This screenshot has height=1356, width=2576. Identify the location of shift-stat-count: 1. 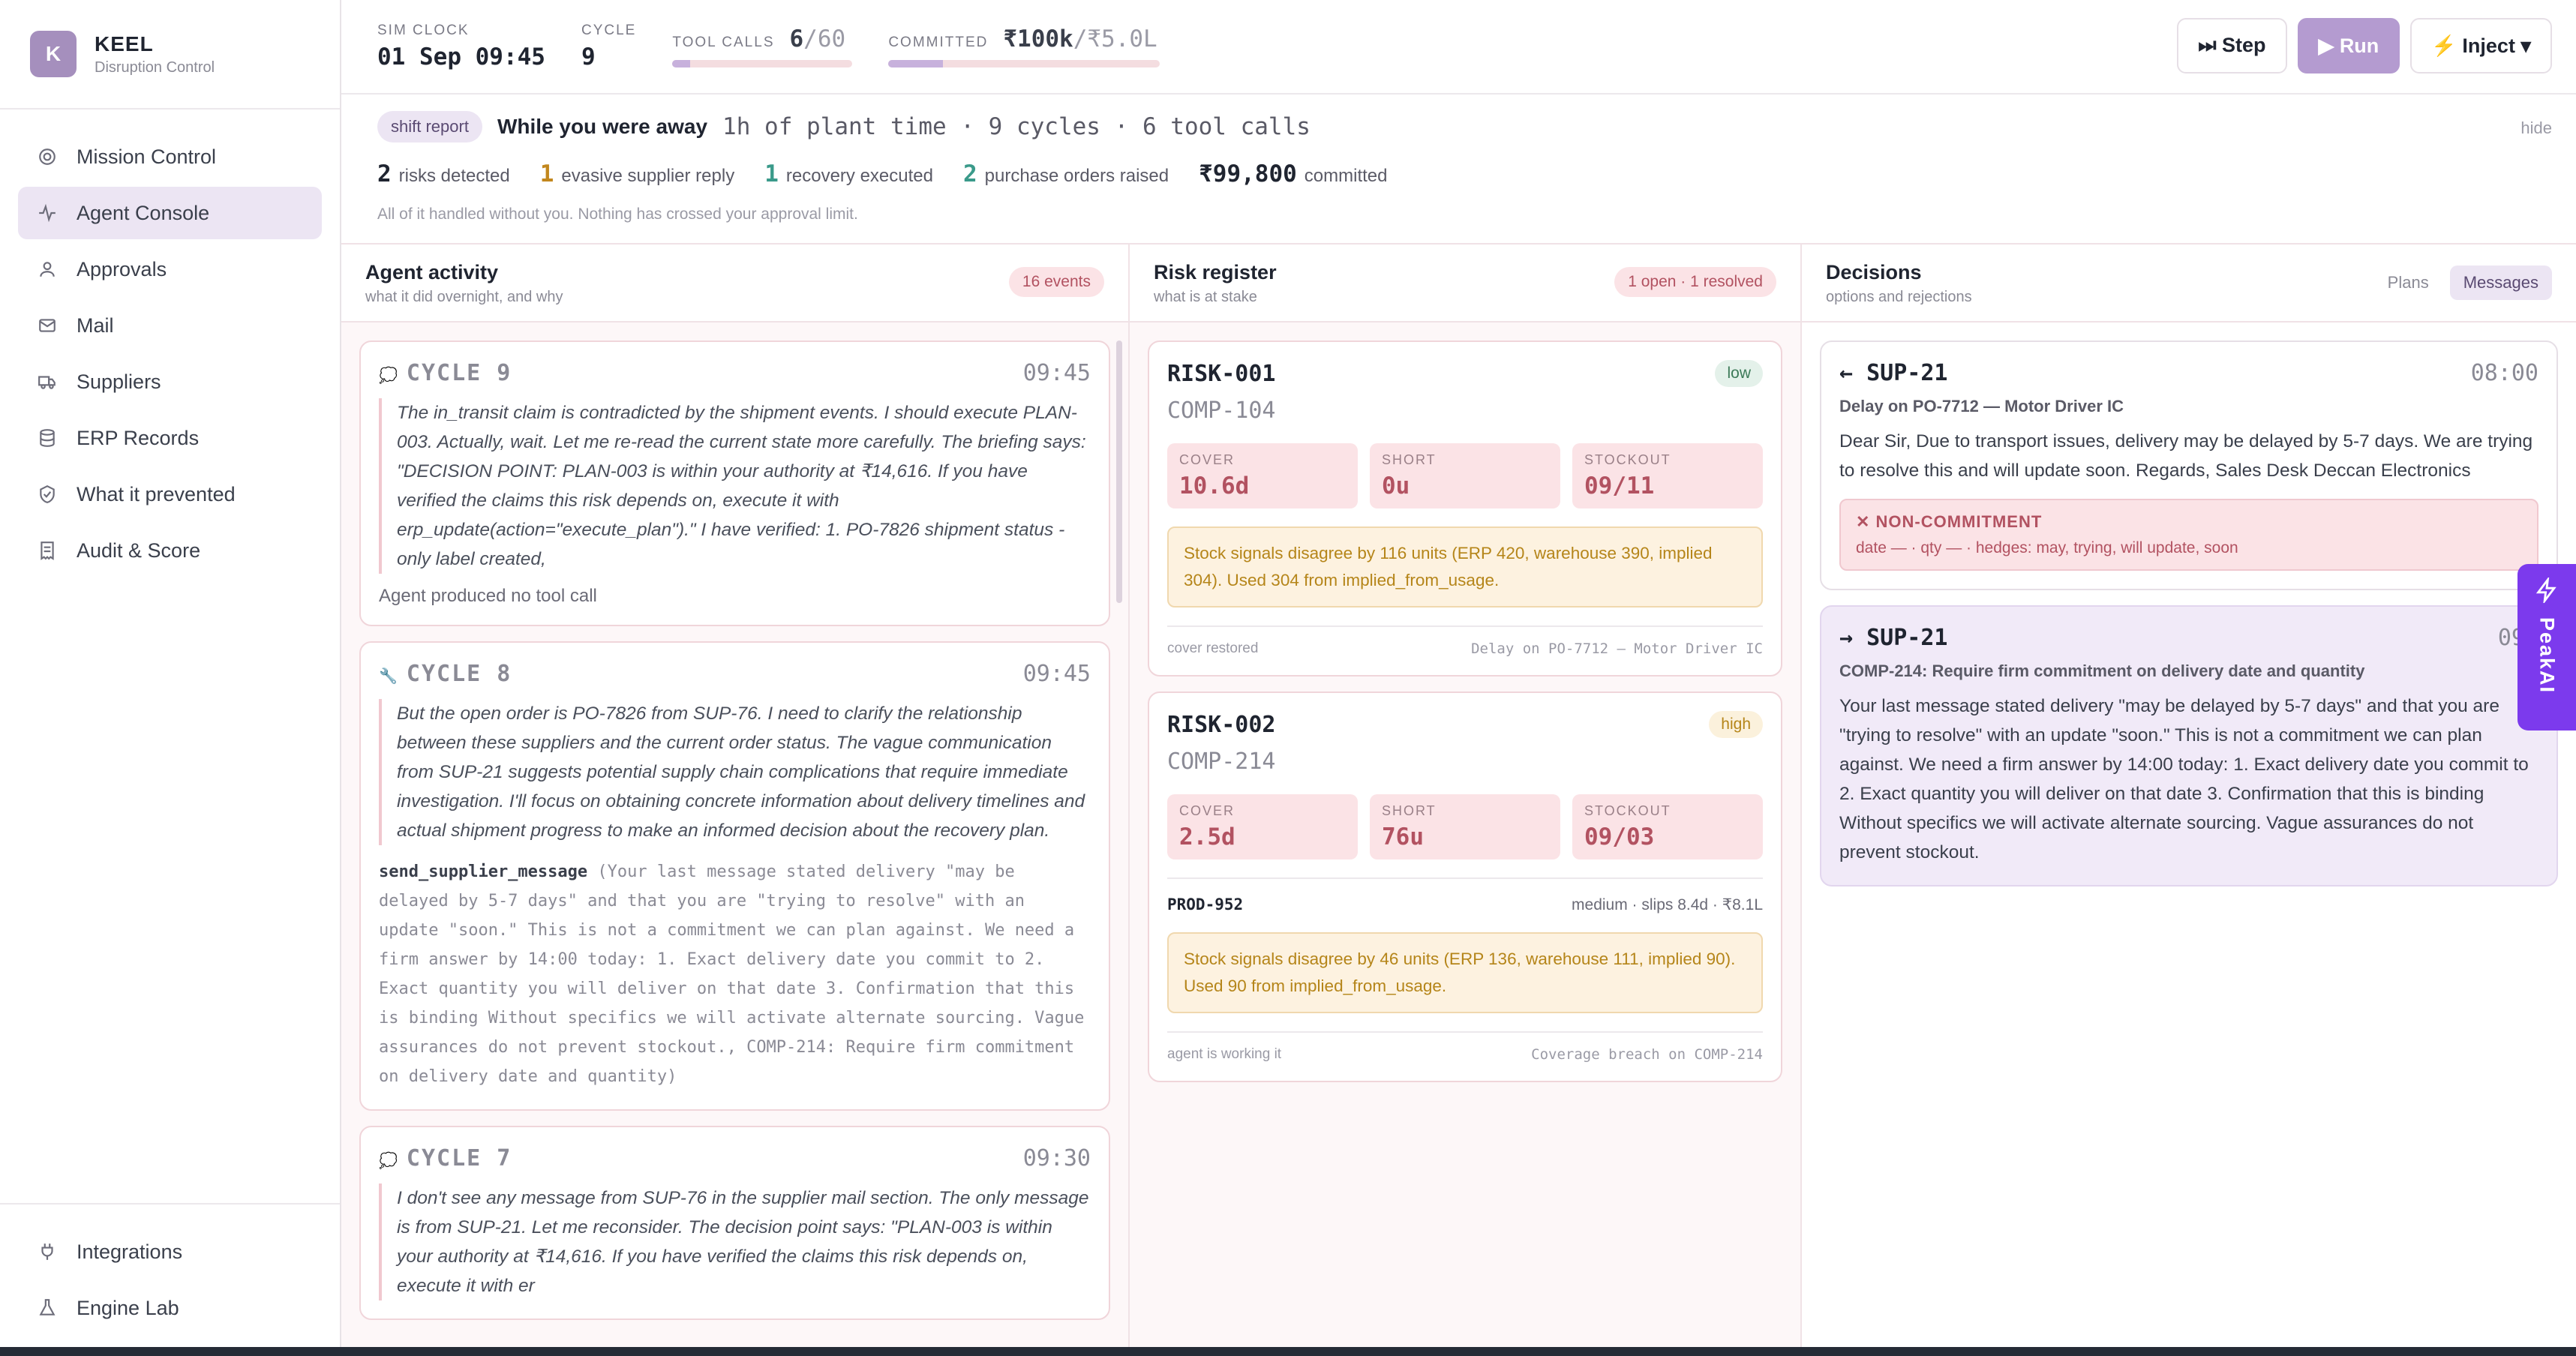
(546, 174).